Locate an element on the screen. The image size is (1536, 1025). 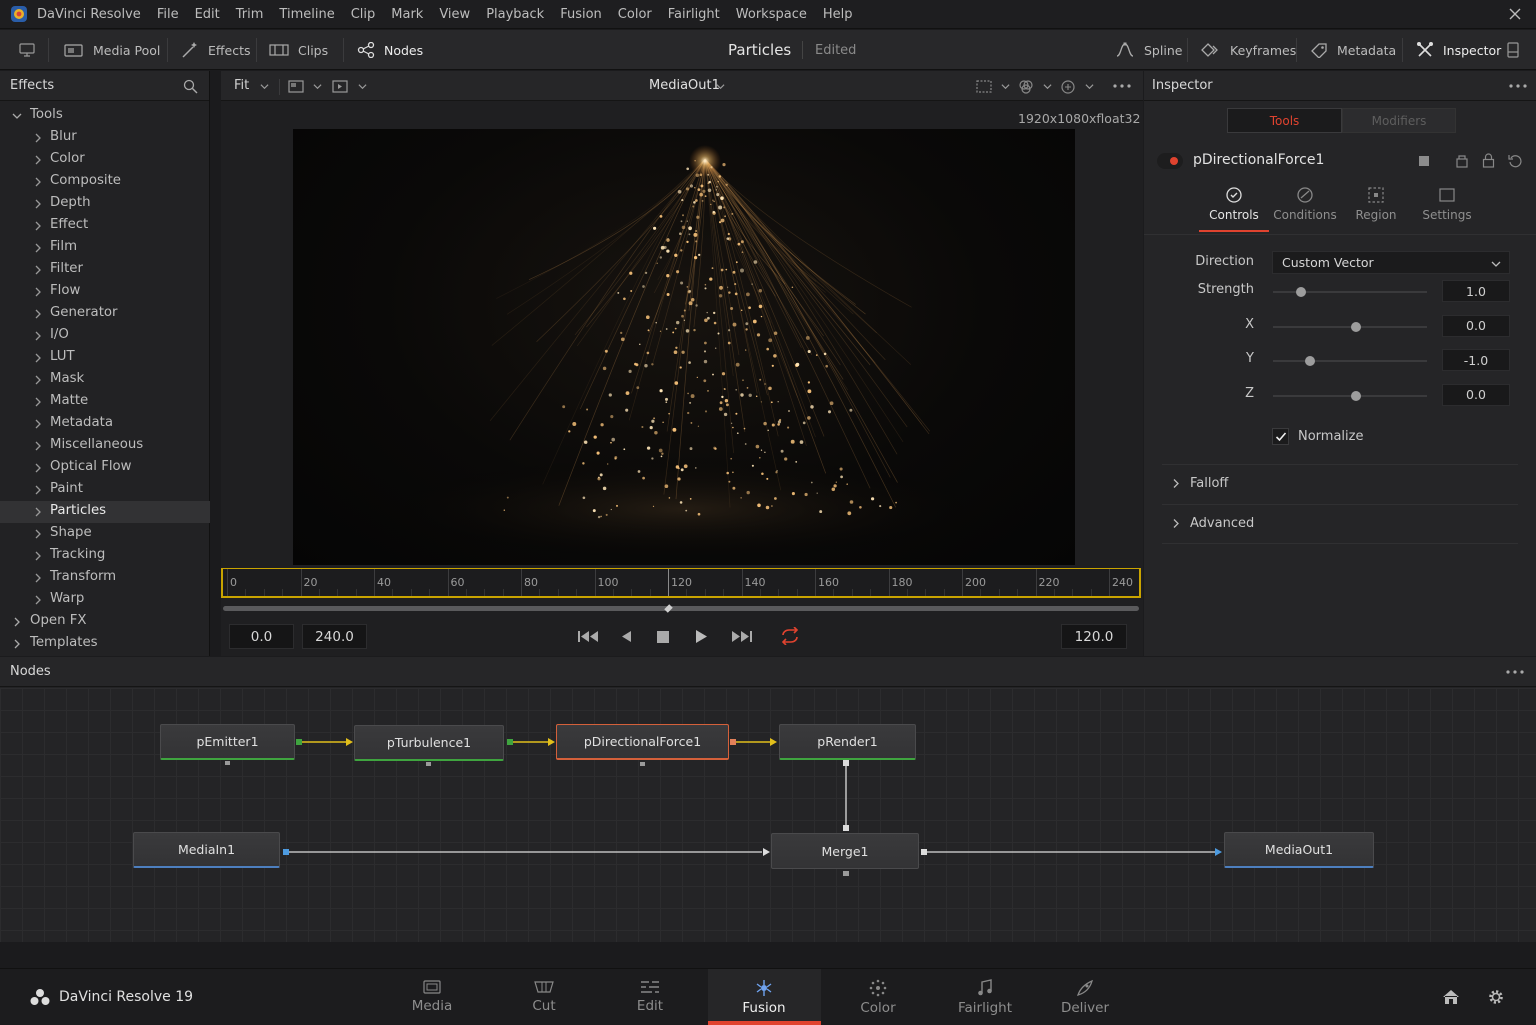
menu-workspace: Workspace is located at coordinates (771, 14).